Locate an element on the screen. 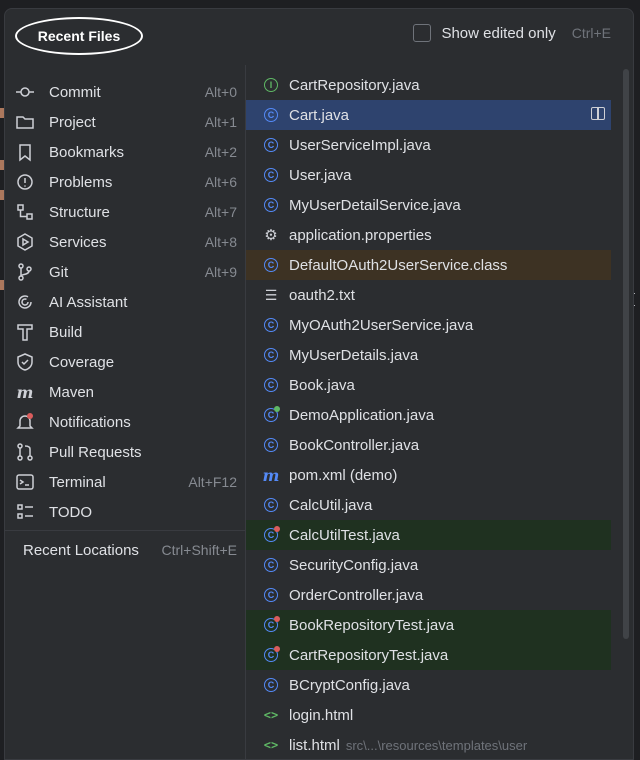 The image size is (640, 760). file-name: SecurityConfig.java is located at coordinates (354, 565).